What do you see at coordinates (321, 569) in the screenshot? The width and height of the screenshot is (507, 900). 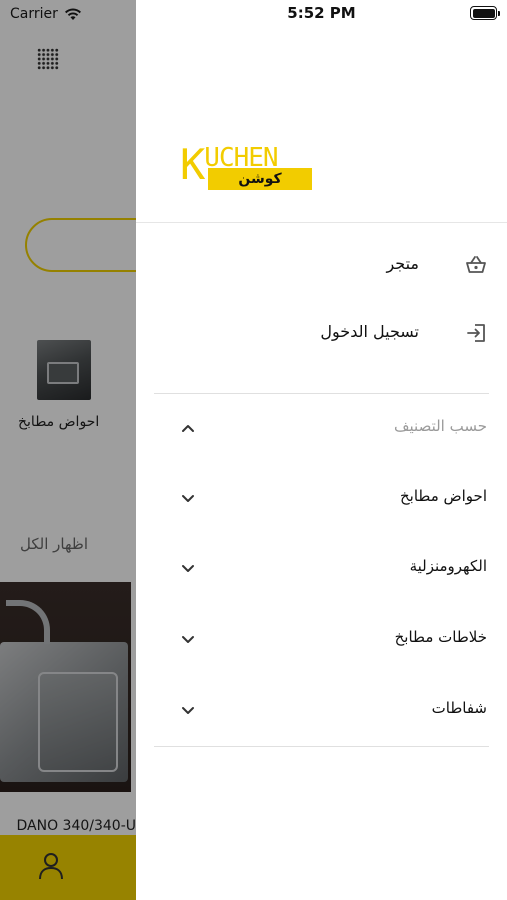 I see `category-item-home-appliances: الكهرومنزلية` at bounding box center [321, 569].